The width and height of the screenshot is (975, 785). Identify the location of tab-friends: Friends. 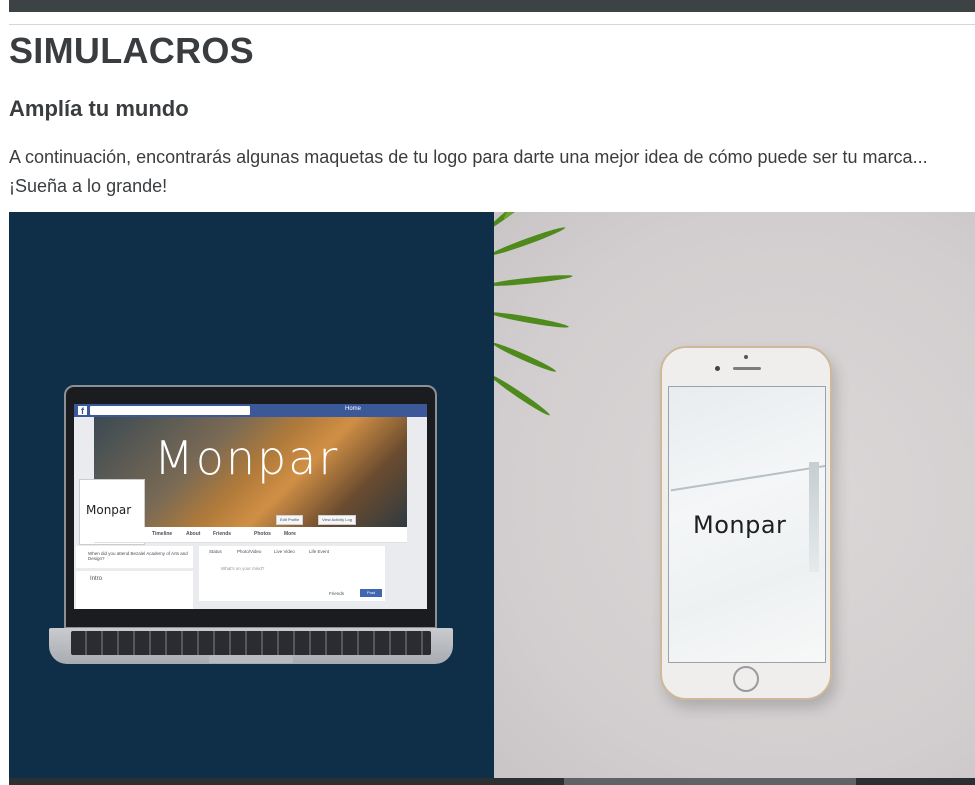
(222, 534).